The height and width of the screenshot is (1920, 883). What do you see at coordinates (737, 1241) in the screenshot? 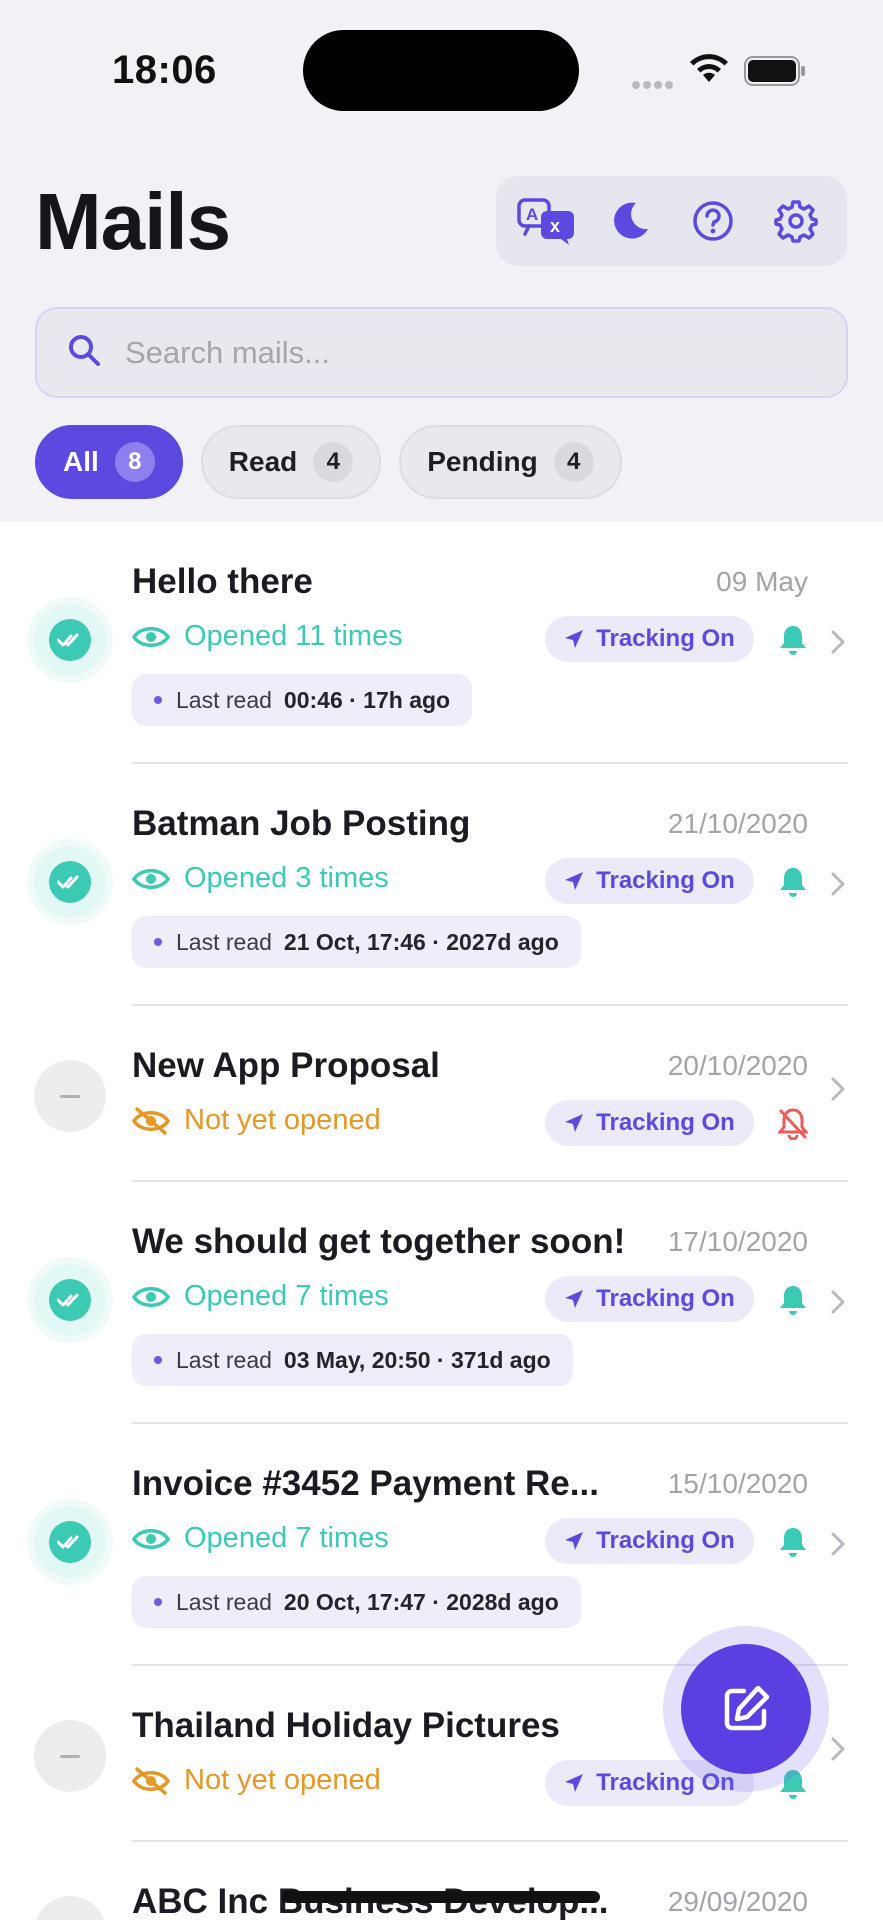
I see `mail-date: 17/10/2020` at bounding box center [737, 1241].